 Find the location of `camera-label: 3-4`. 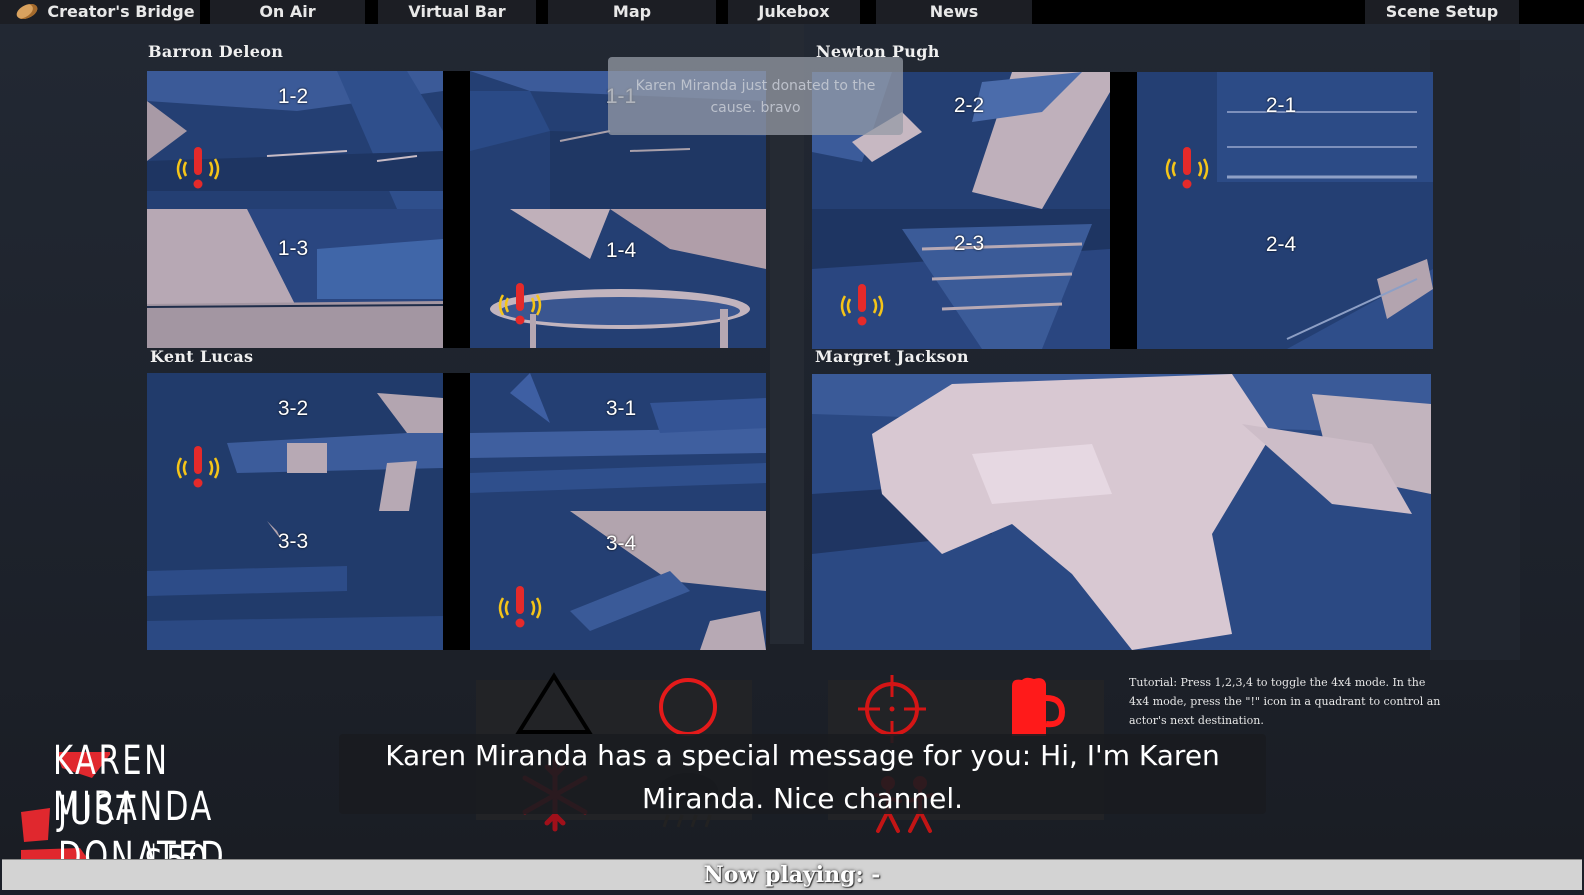

camera-label: 3-4 is located at coordinates (621, 543).